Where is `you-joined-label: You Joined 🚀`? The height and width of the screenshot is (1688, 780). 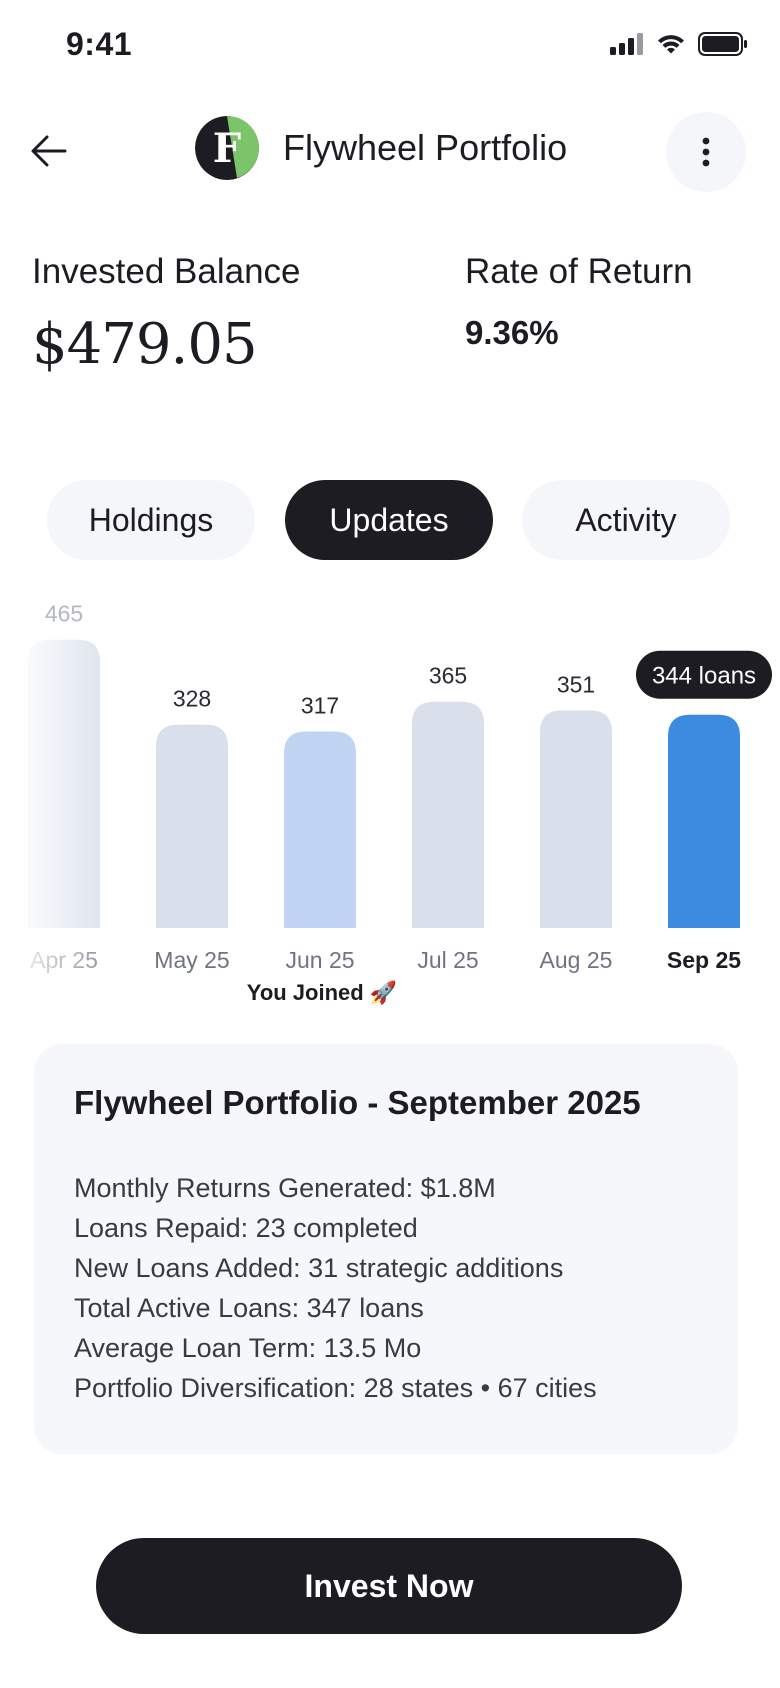
you-joined-label: You Joined 🚀 is located at coordinates (322, 992).